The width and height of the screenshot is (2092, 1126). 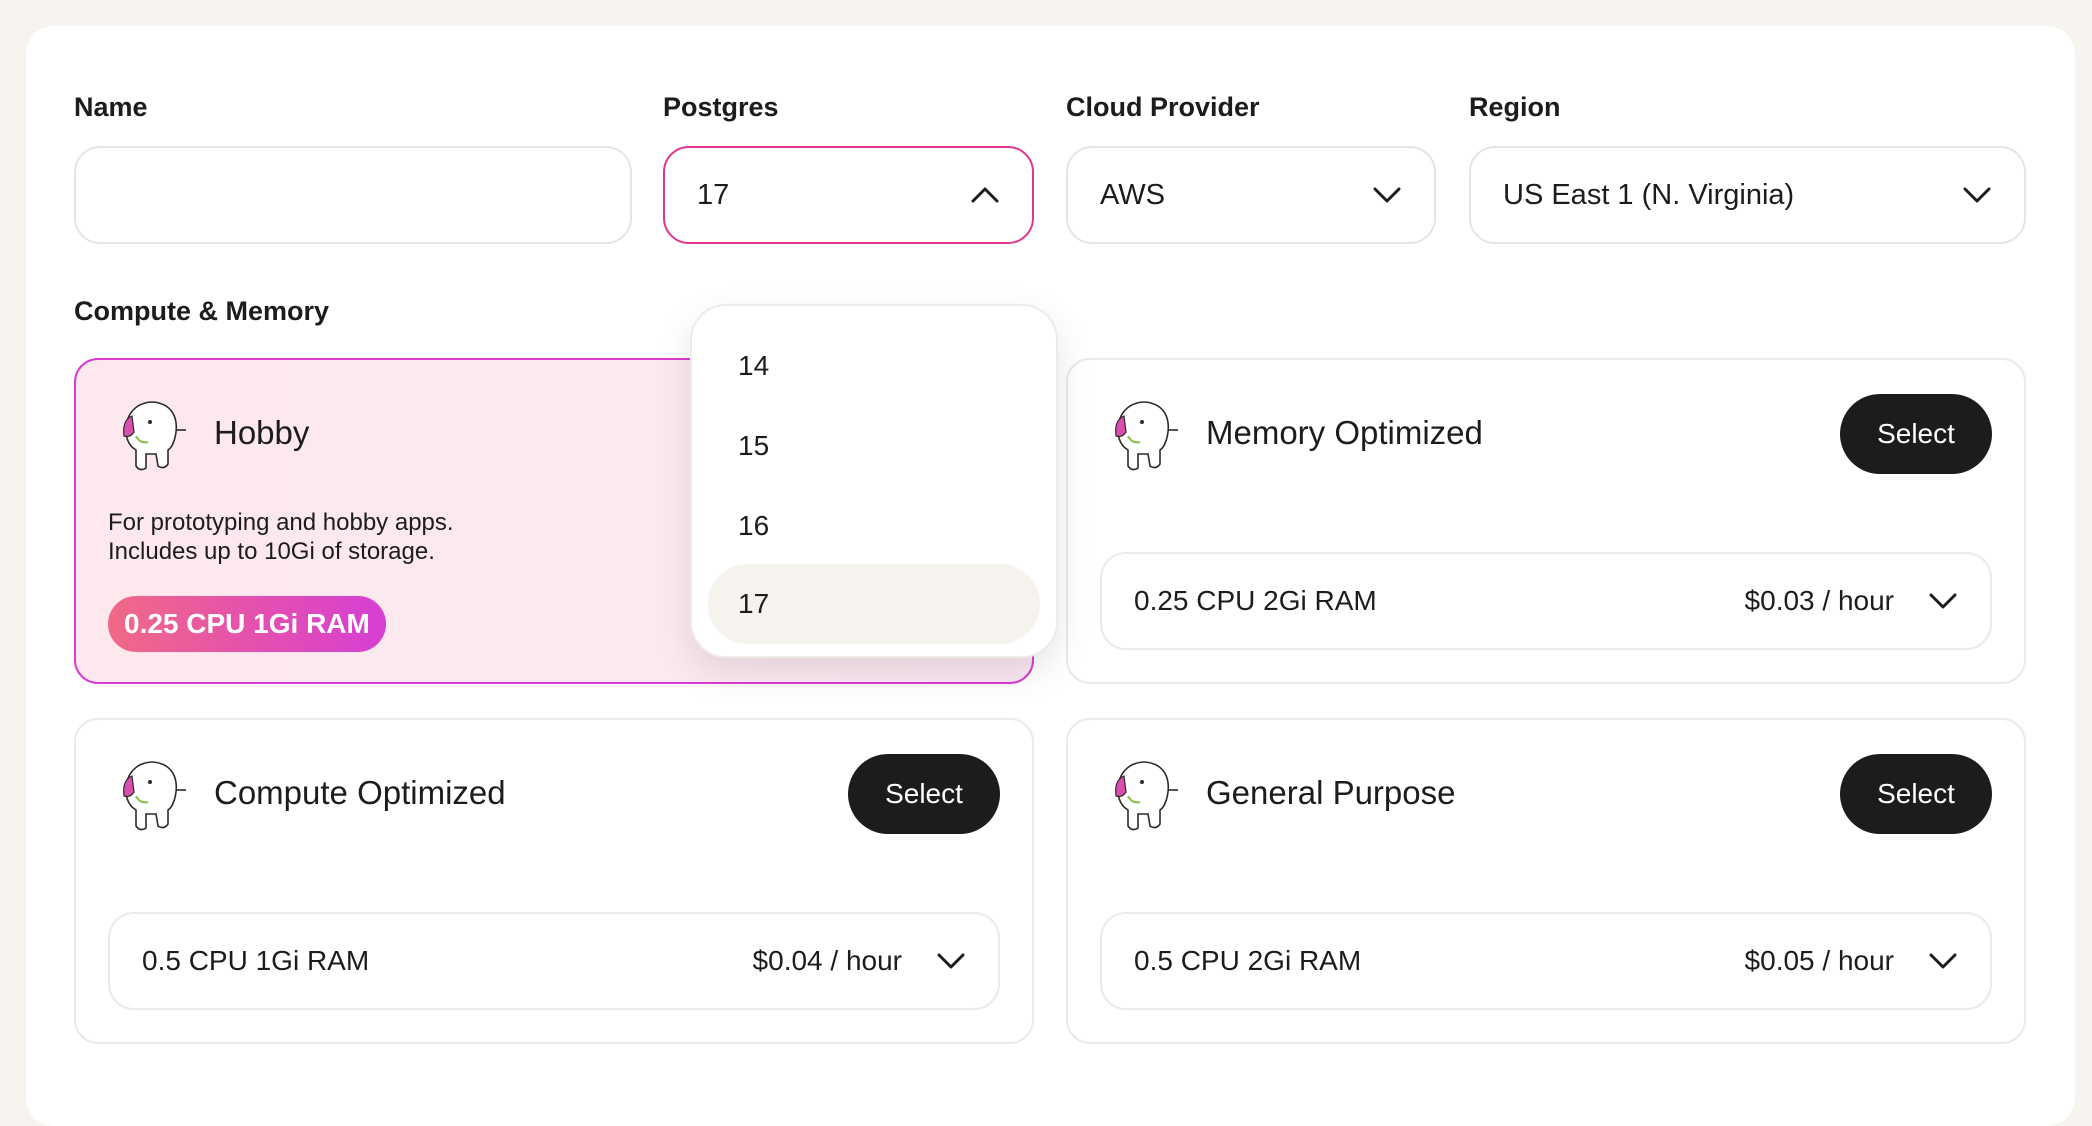 I want to click on postgres-option: 17, so click(x=874, y=604).